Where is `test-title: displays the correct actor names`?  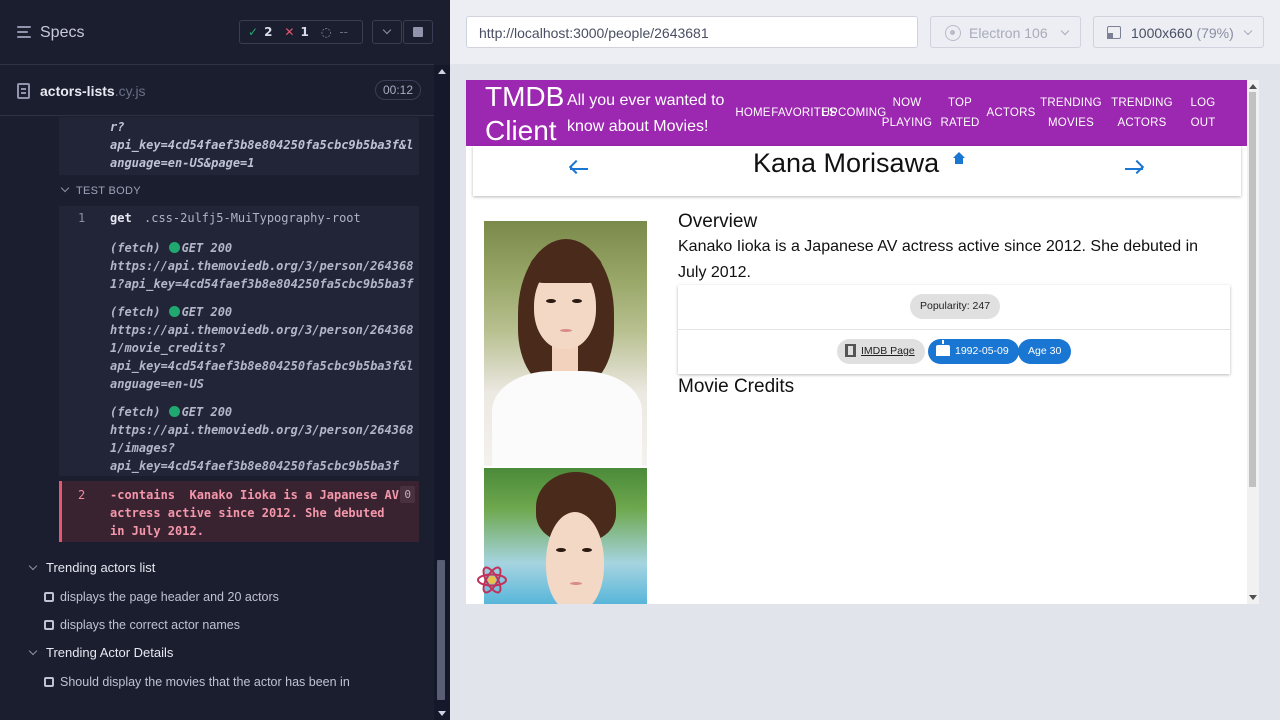
test-title: displays the correct actor names is located at coordinates (150, 625).